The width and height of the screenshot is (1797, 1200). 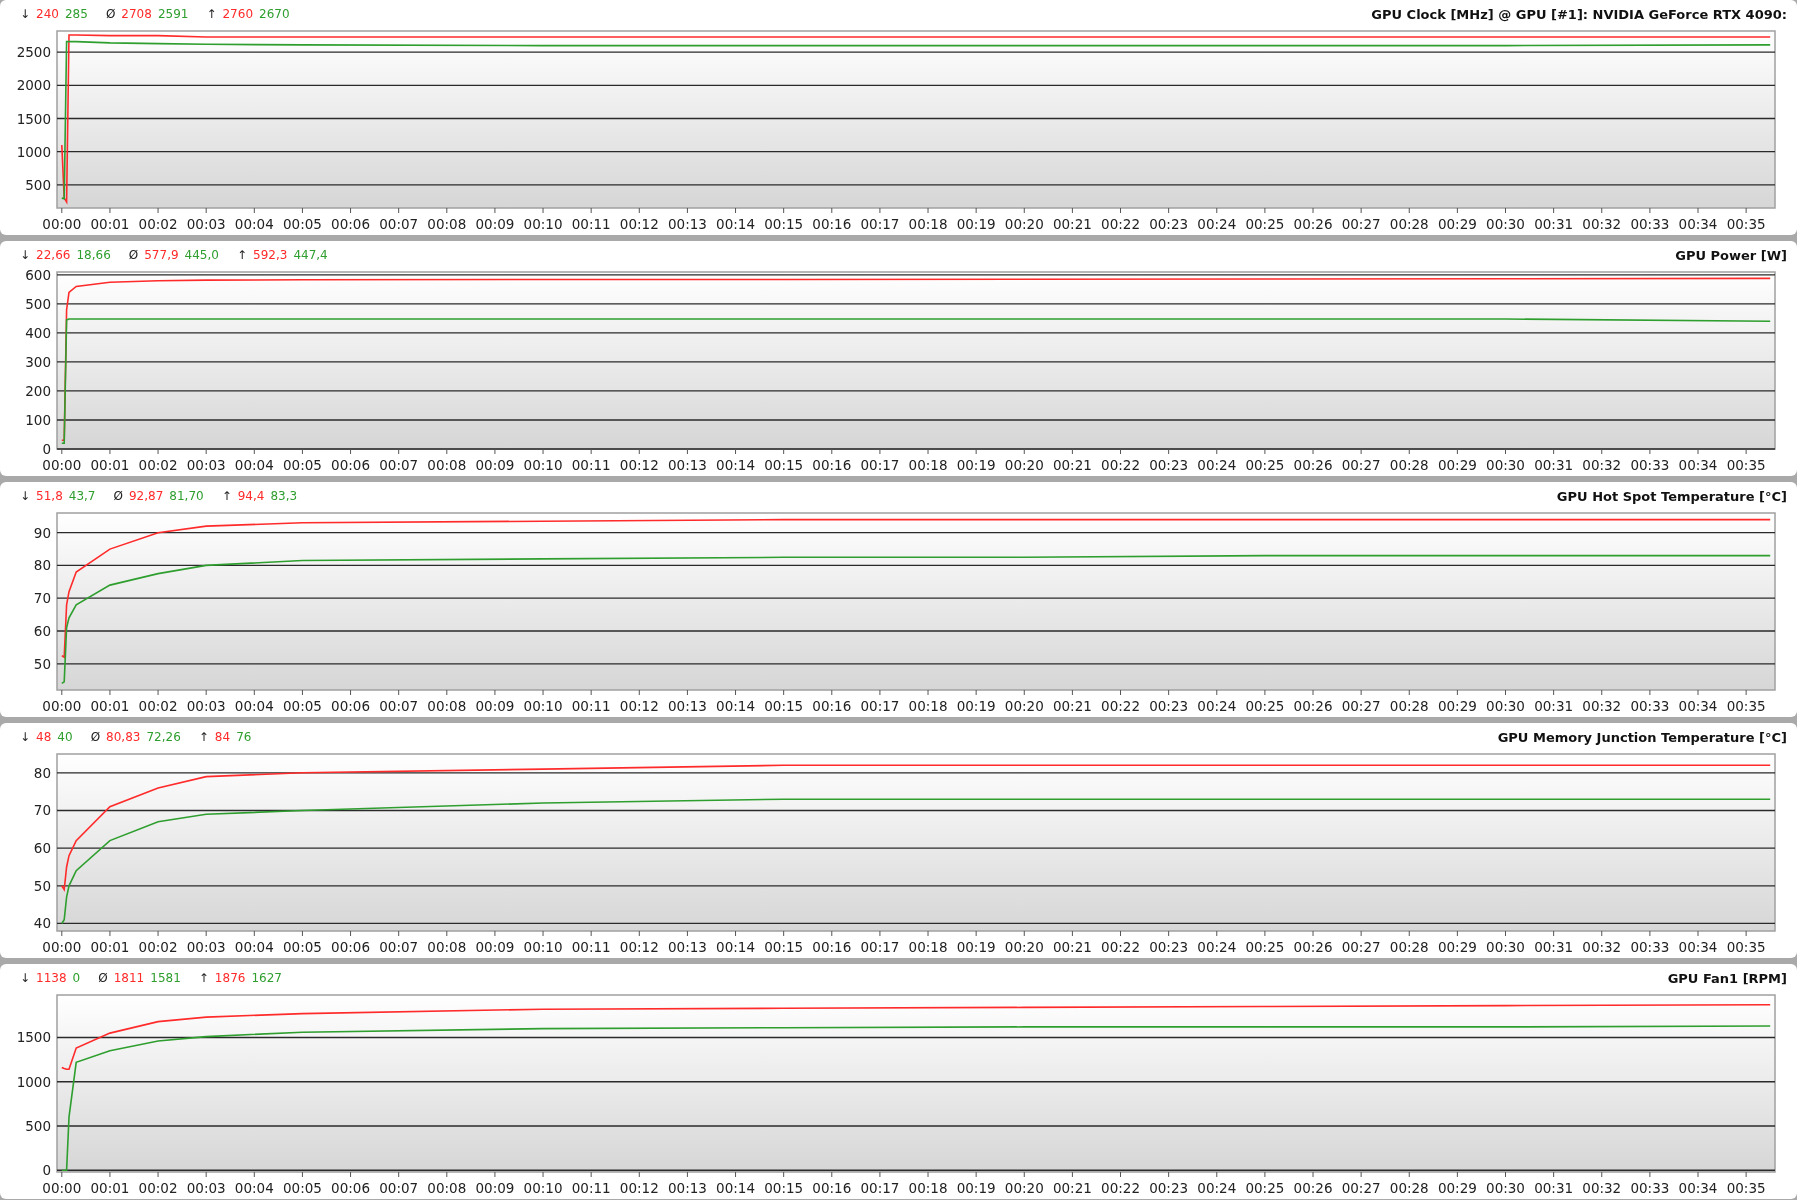 I want to click on stat-value: 94,4, so click(x=251, y=496).